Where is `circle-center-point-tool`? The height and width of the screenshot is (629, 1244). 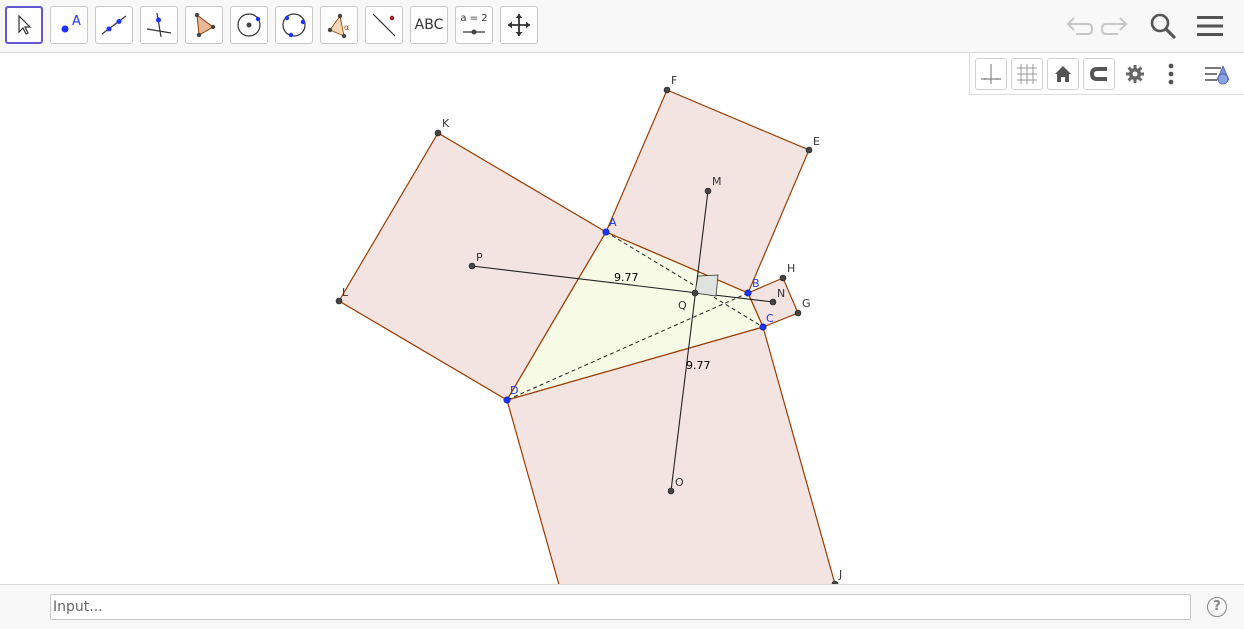 circle-center-point-tool is located at coordinates (249, 25).